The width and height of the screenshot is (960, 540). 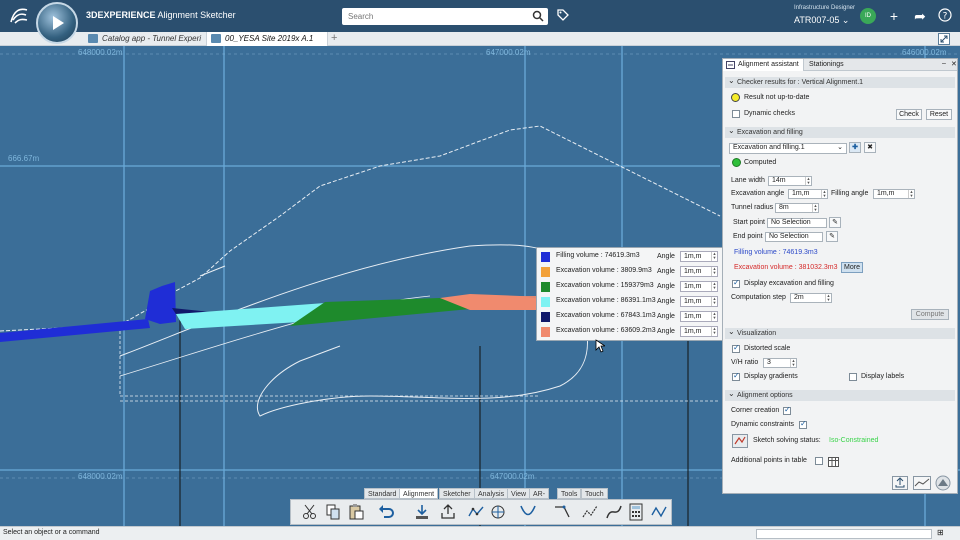 What do you see at coordinates (562, 512) in the screenshot?
I see `tangent-icon` at bounding box center [562, 512].